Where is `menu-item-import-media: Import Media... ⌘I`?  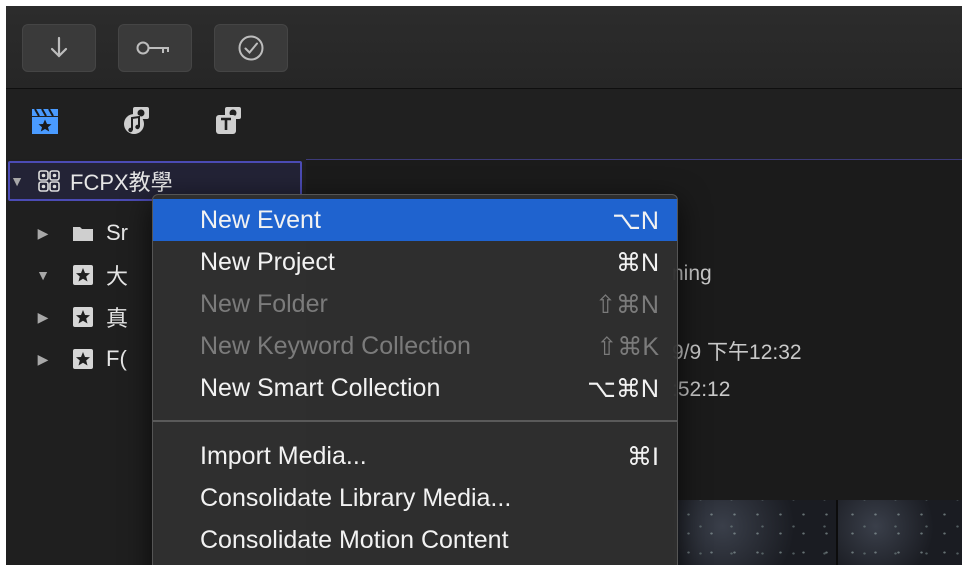
menu-item-import-media: Import Media... ⌘I is located at coordinates (415, 456).